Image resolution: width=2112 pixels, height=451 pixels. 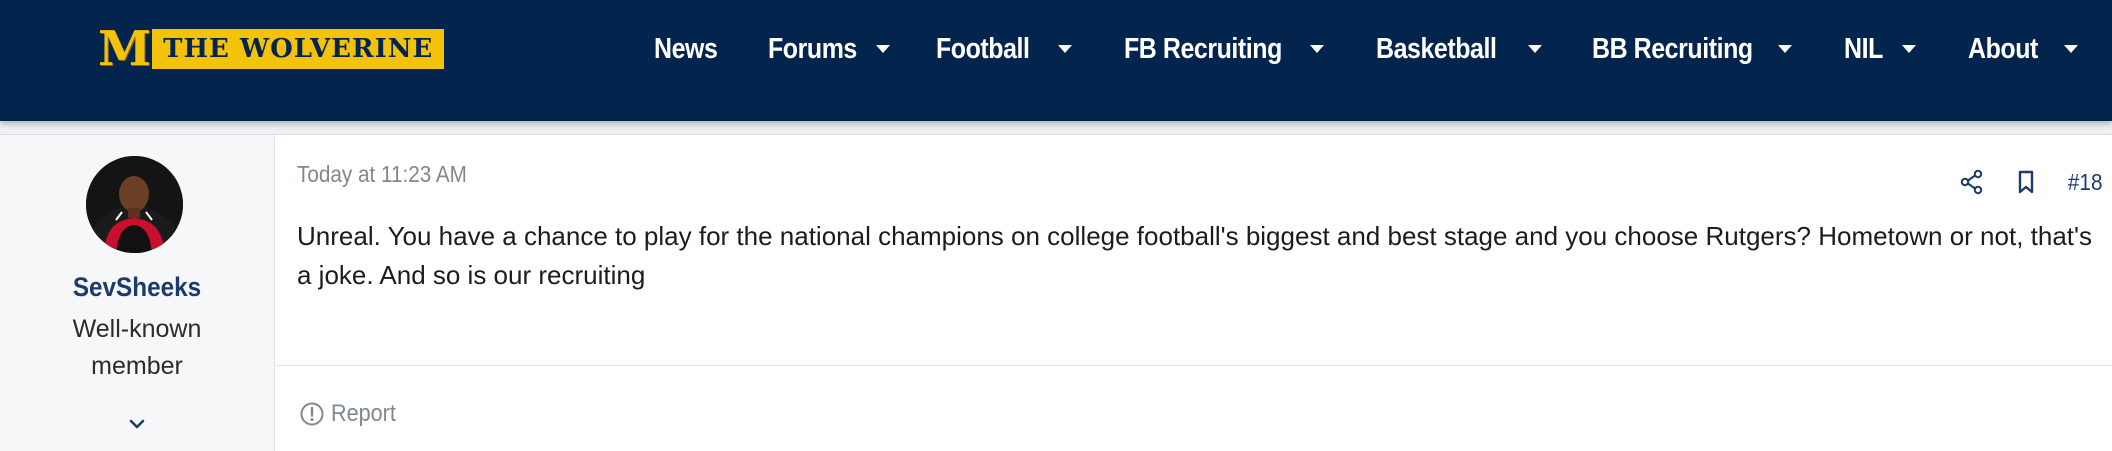 I want to click on nav-label: About, so click(x=2002, y=48).